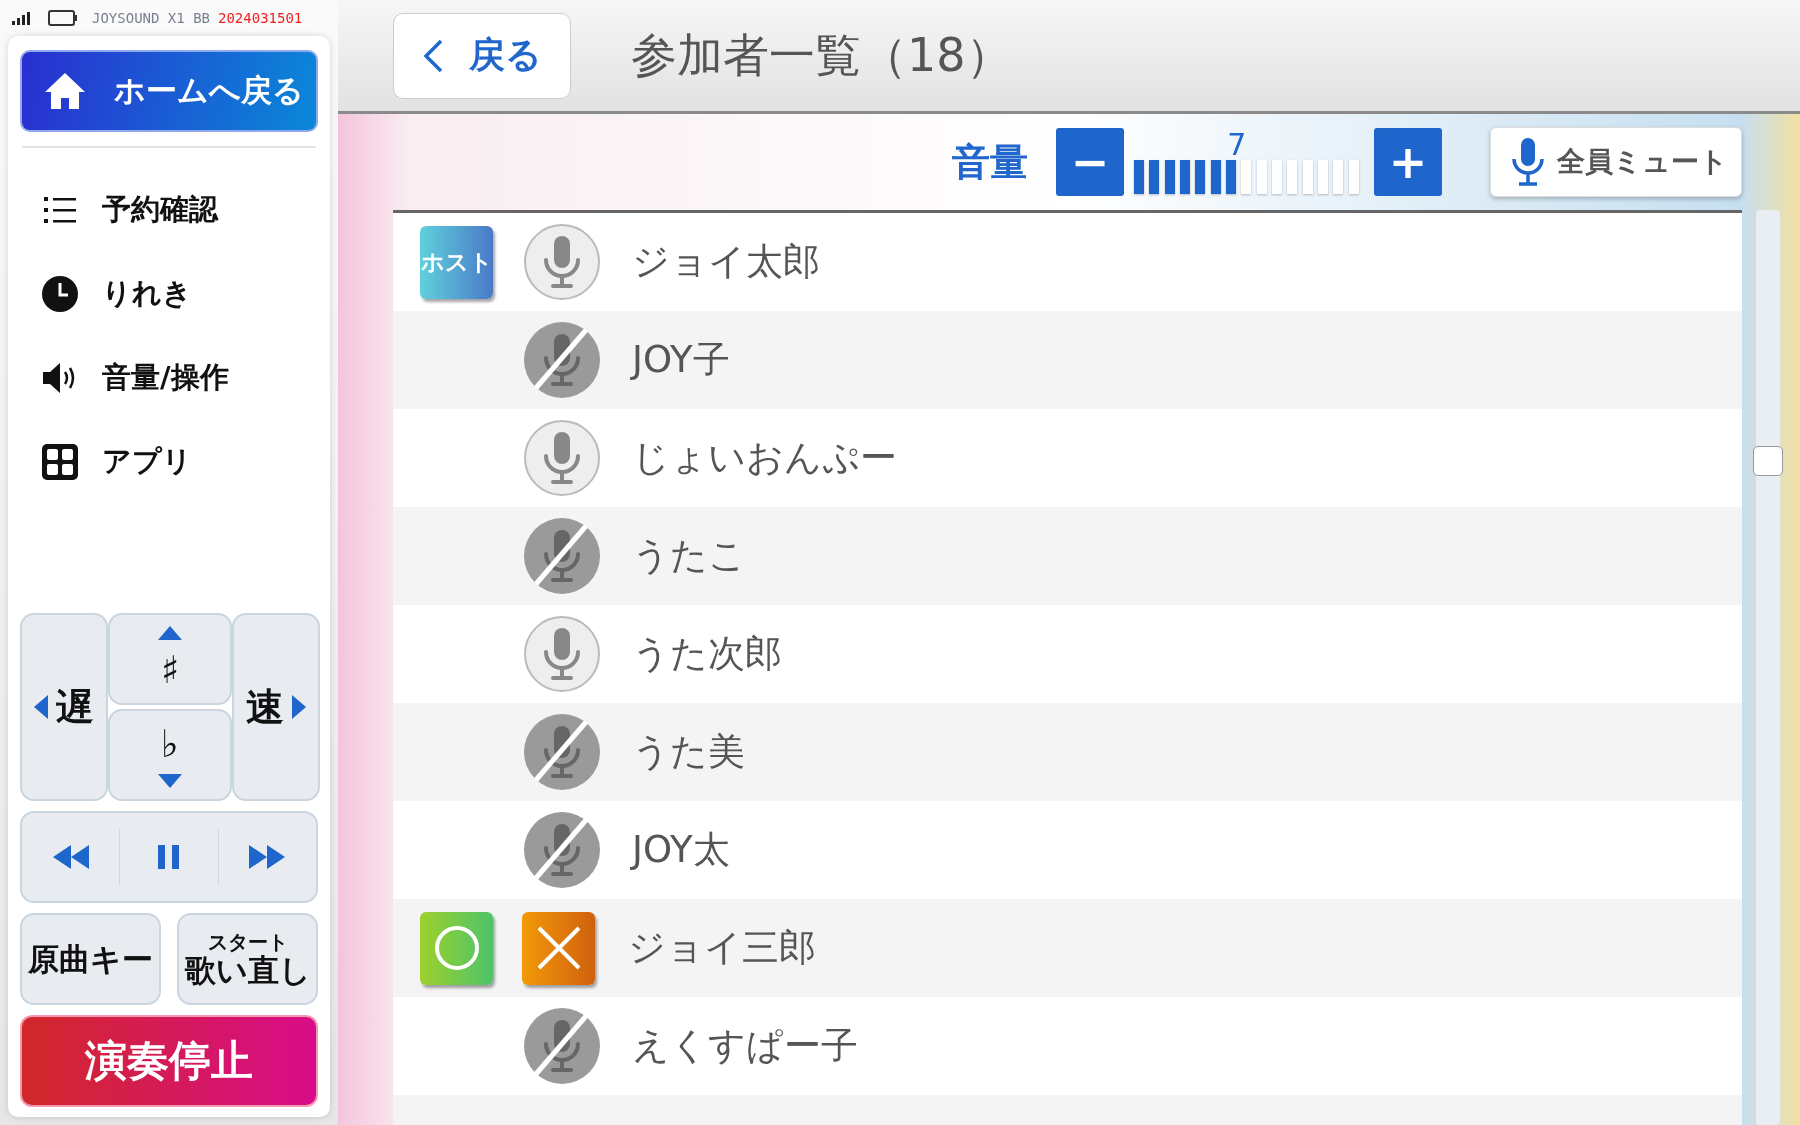 Image resolution: width=1800 pixels, height=1125 pixels. What do you see at coordinates (65, 91) in the screenshot?
I see `home-icon` at bounding box center [65, 91].